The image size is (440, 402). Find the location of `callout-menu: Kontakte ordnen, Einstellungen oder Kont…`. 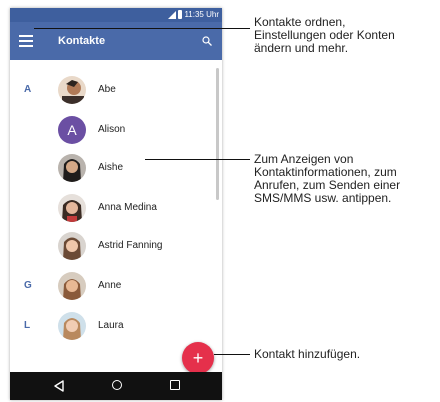

callout-menu: Kontakte ordnen, Einstellungen oder Kont… is located at coordinates (324, 35).